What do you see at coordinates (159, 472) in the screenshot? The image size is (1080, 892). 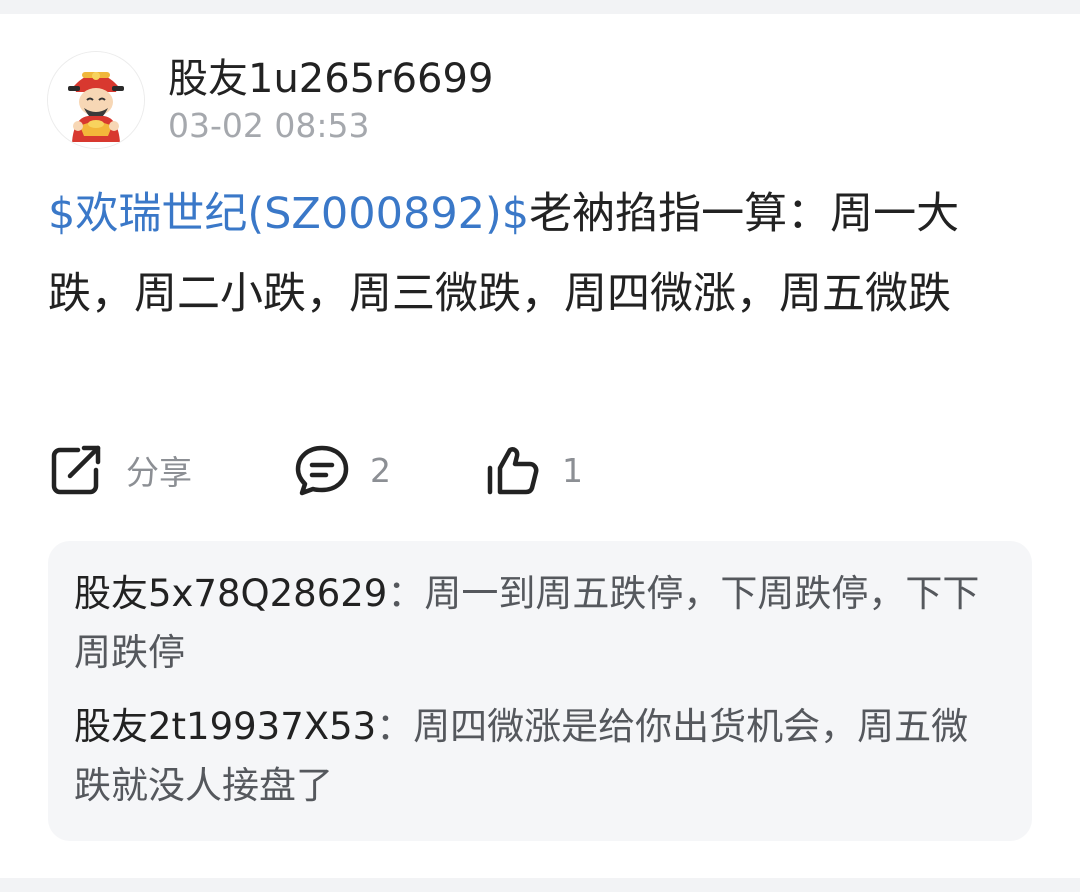 I see `share-label: 分享` at bounding box center [159, 472].